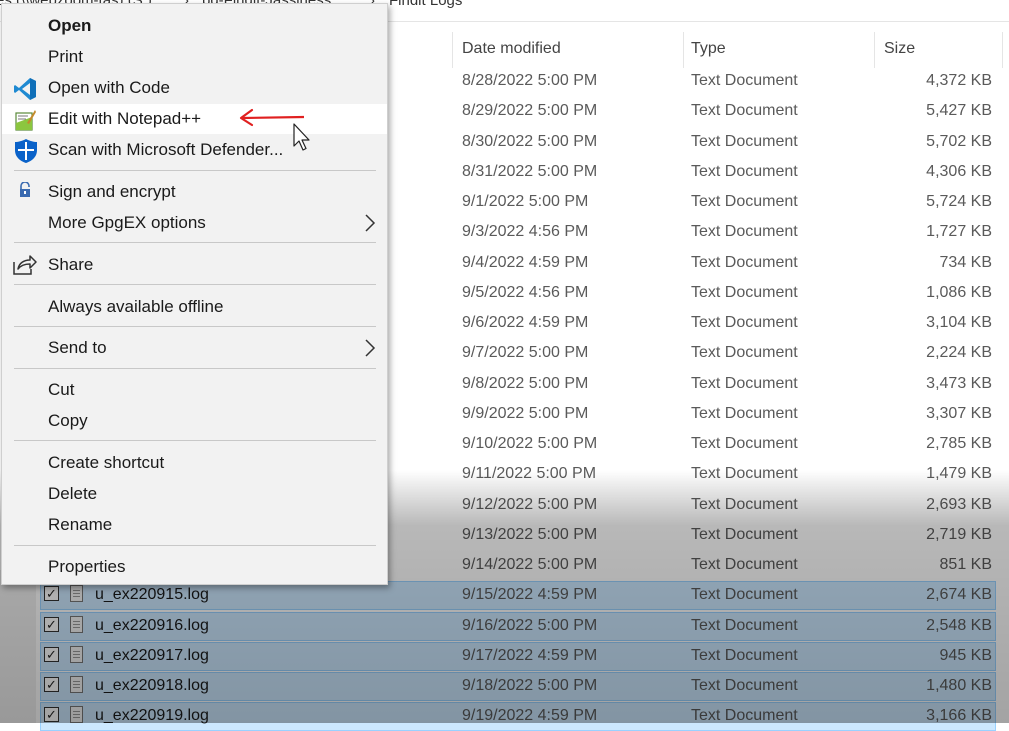  I want to click on file-size: 3,307 KB, so click(959, 413).